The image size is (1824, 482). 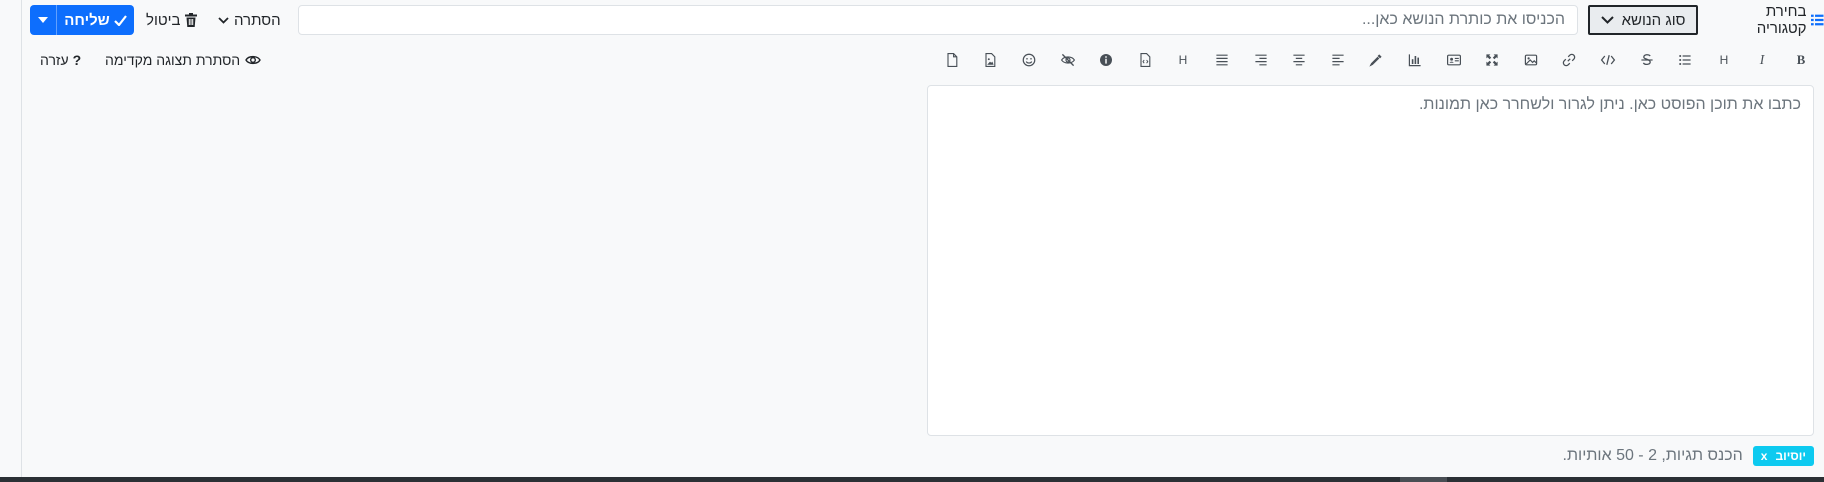 I want to click on cancel-label: ביטול, so click(x=163, y=20).